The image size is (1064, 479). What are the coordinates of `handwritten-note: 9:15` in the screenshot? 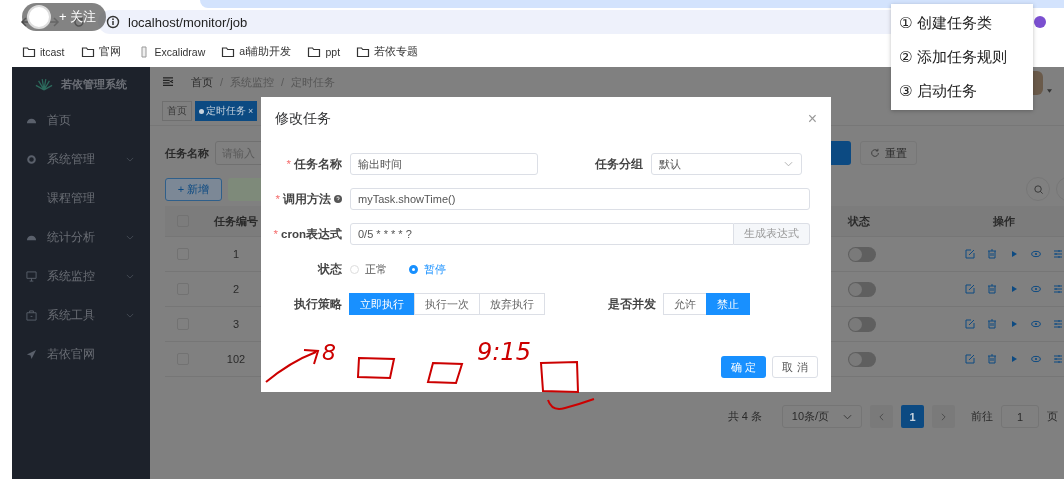 It's located at (504, 352).